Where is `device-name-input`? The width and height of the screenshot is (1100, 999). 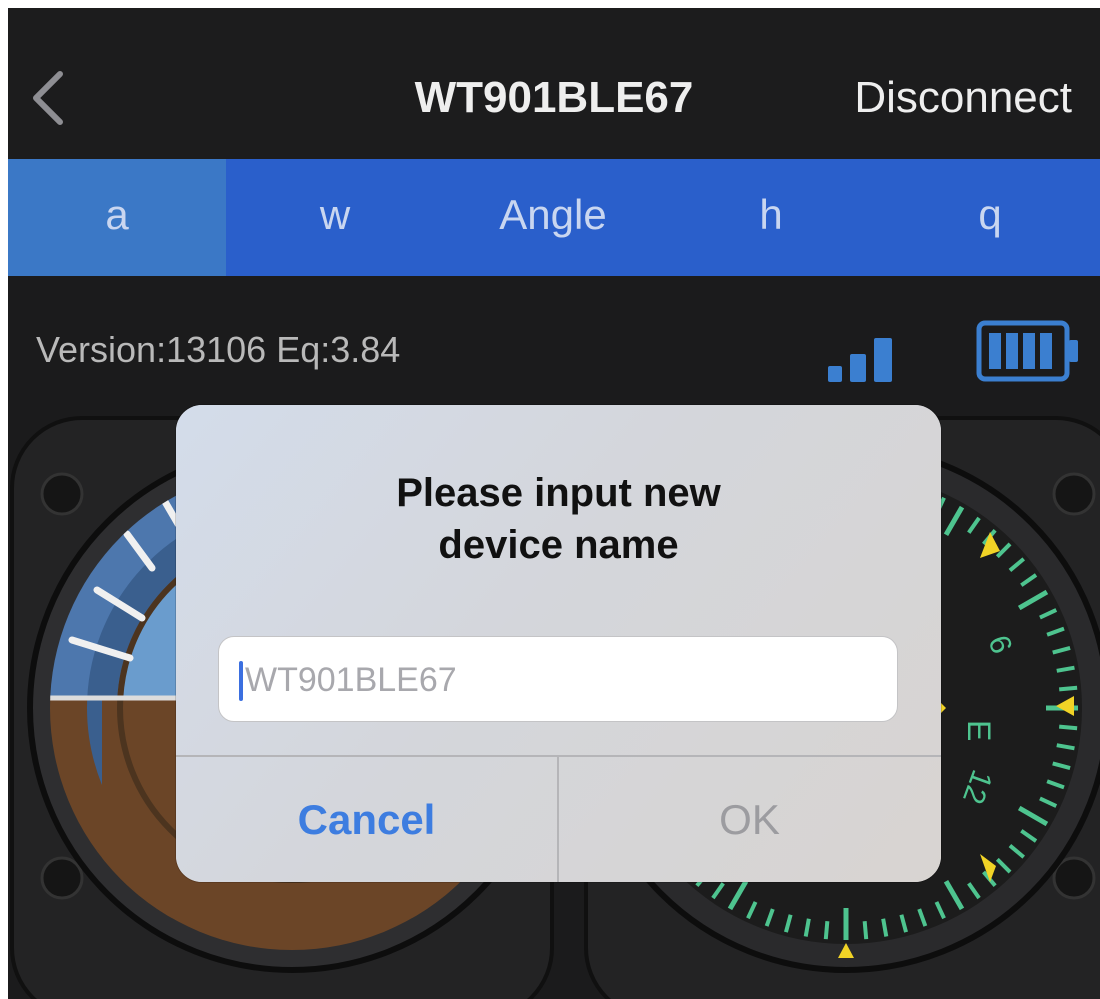 device-name-input is located at coordinates (565, 680).